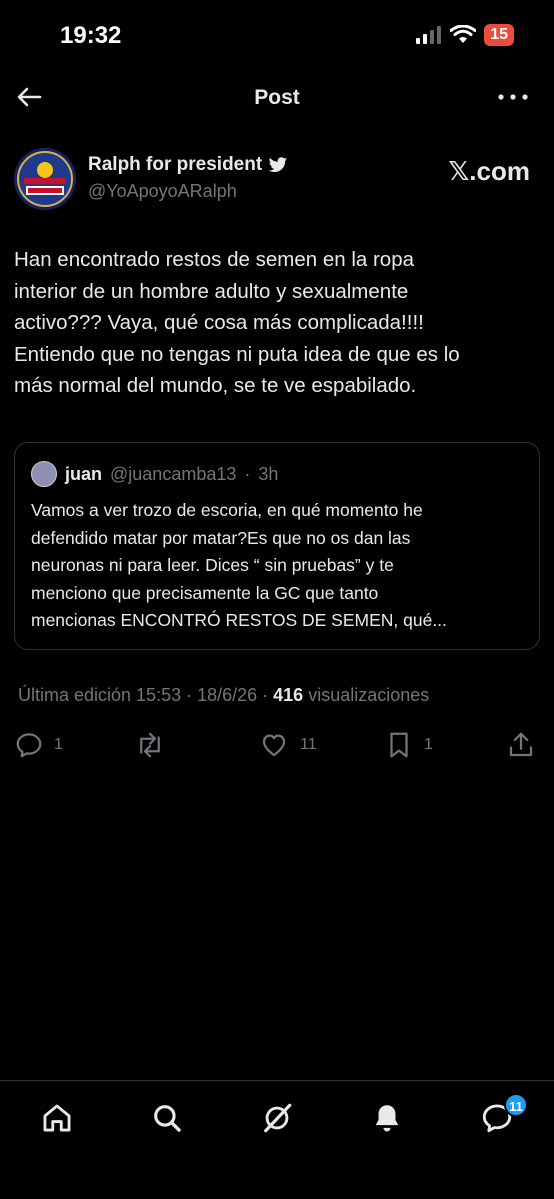 The height and width of the screenshot is (1199, 554). Describe the element at coordinates (387, 1118) in the screenshot. I see `notifications-bell-icon` at that location.